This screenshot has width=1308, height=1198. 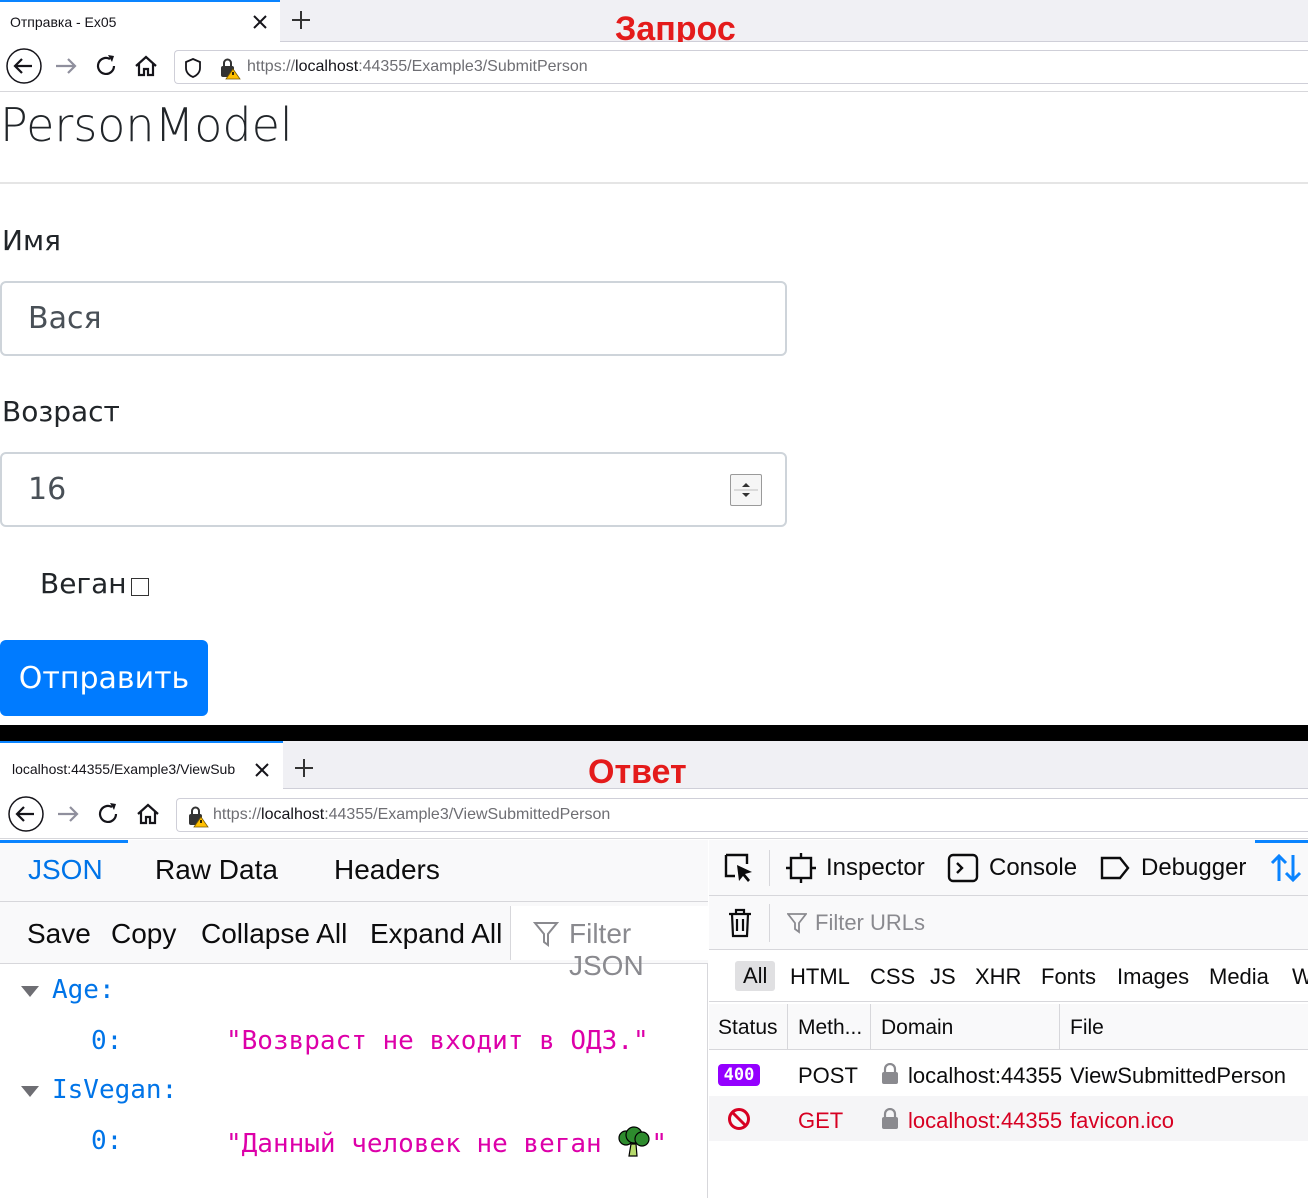 What do you see at coordinates (1008, 923) in the screenshot?
I see `network-toolbar: Filter URLs` at bounding box center [1008, 923].